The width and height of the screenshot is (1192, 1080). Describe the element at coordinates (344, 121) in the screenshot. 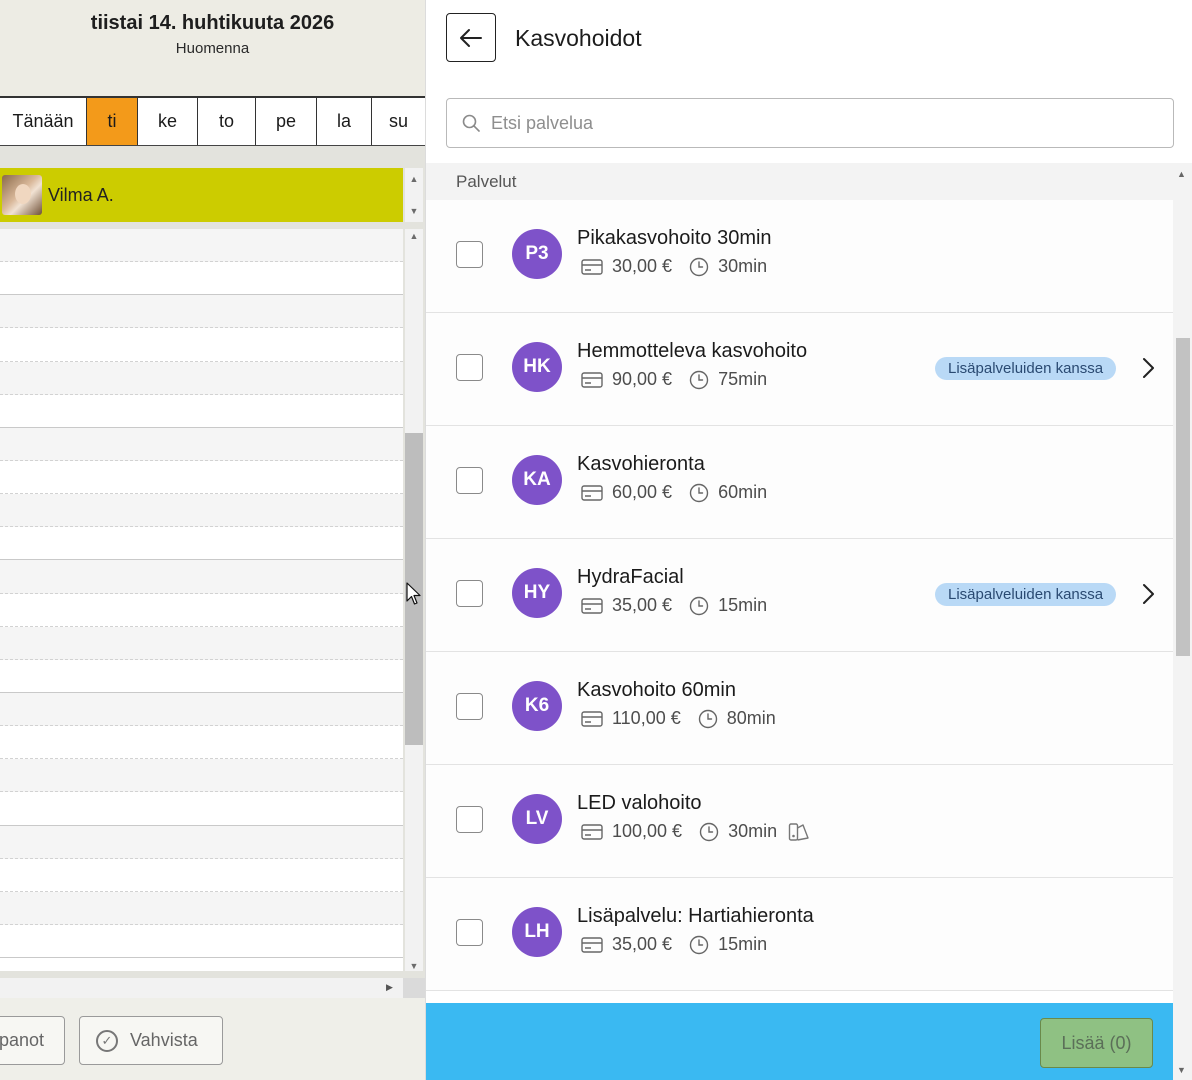

I see `day-tab-saturday: la` at that location.